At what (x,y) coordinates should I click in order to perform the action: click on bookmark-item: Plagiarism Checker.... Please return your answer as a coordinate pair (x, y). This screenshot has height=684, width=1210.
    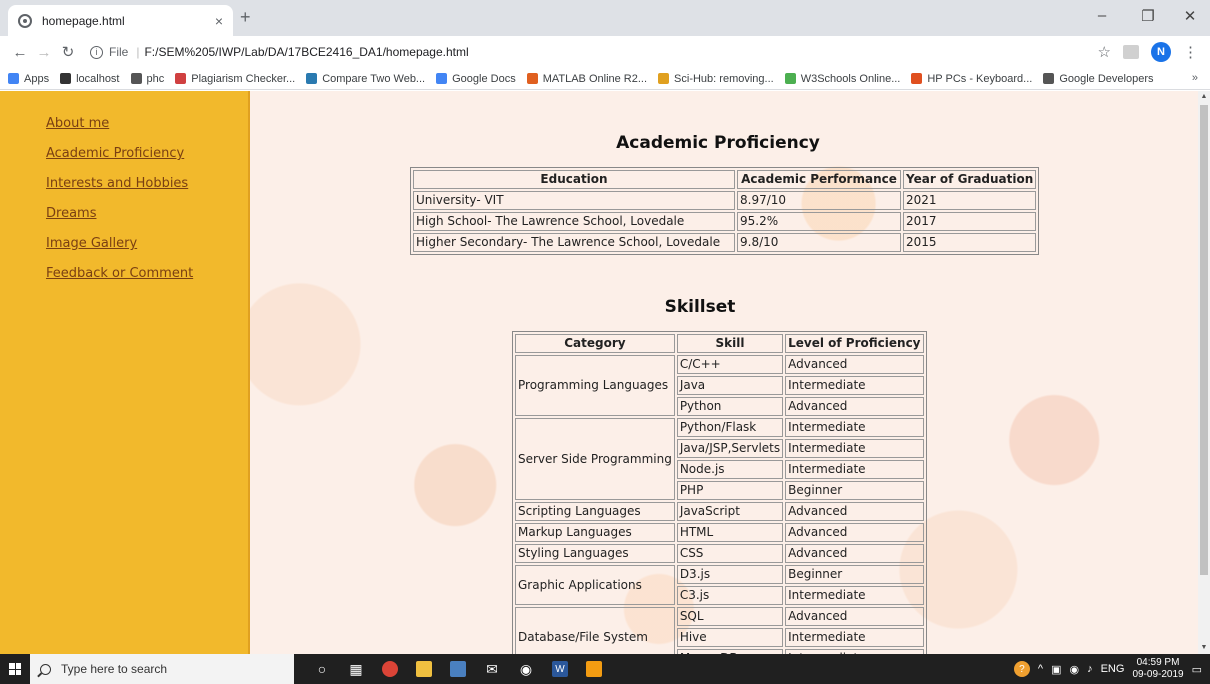
    Looking at the image, I should click on (235, 79).